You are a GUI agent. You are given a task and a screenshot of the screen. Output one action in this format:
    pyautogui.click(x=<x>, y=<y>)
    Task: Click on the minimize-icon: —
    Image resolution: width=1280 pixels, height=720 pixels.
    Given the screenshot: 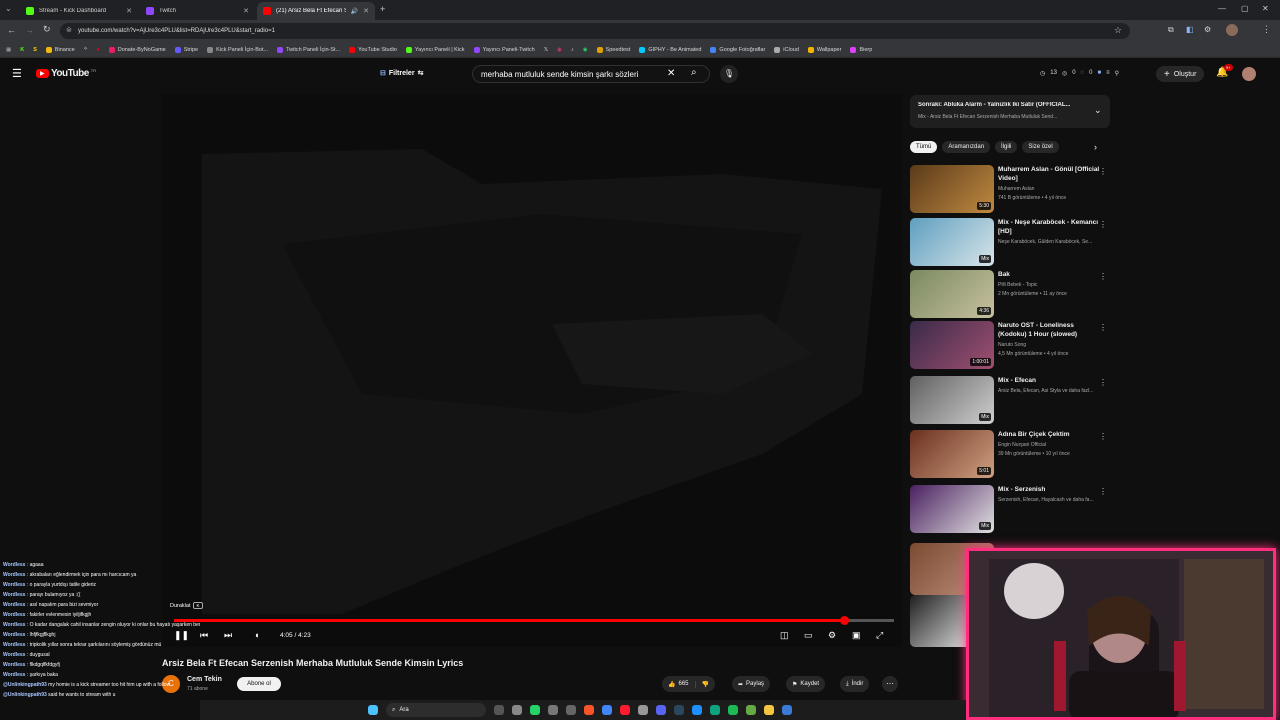 What is the action you would take?
    pyautogui.click(x=1222, y=8)
    